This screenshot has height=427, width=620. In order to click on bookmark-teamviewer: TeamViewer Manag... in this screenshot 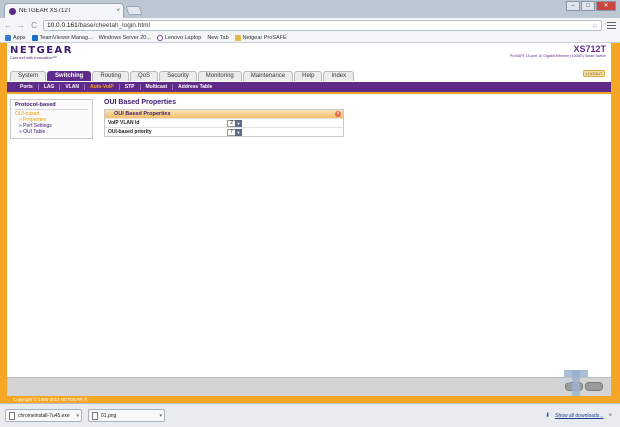, I will do `click(62, 37)`.